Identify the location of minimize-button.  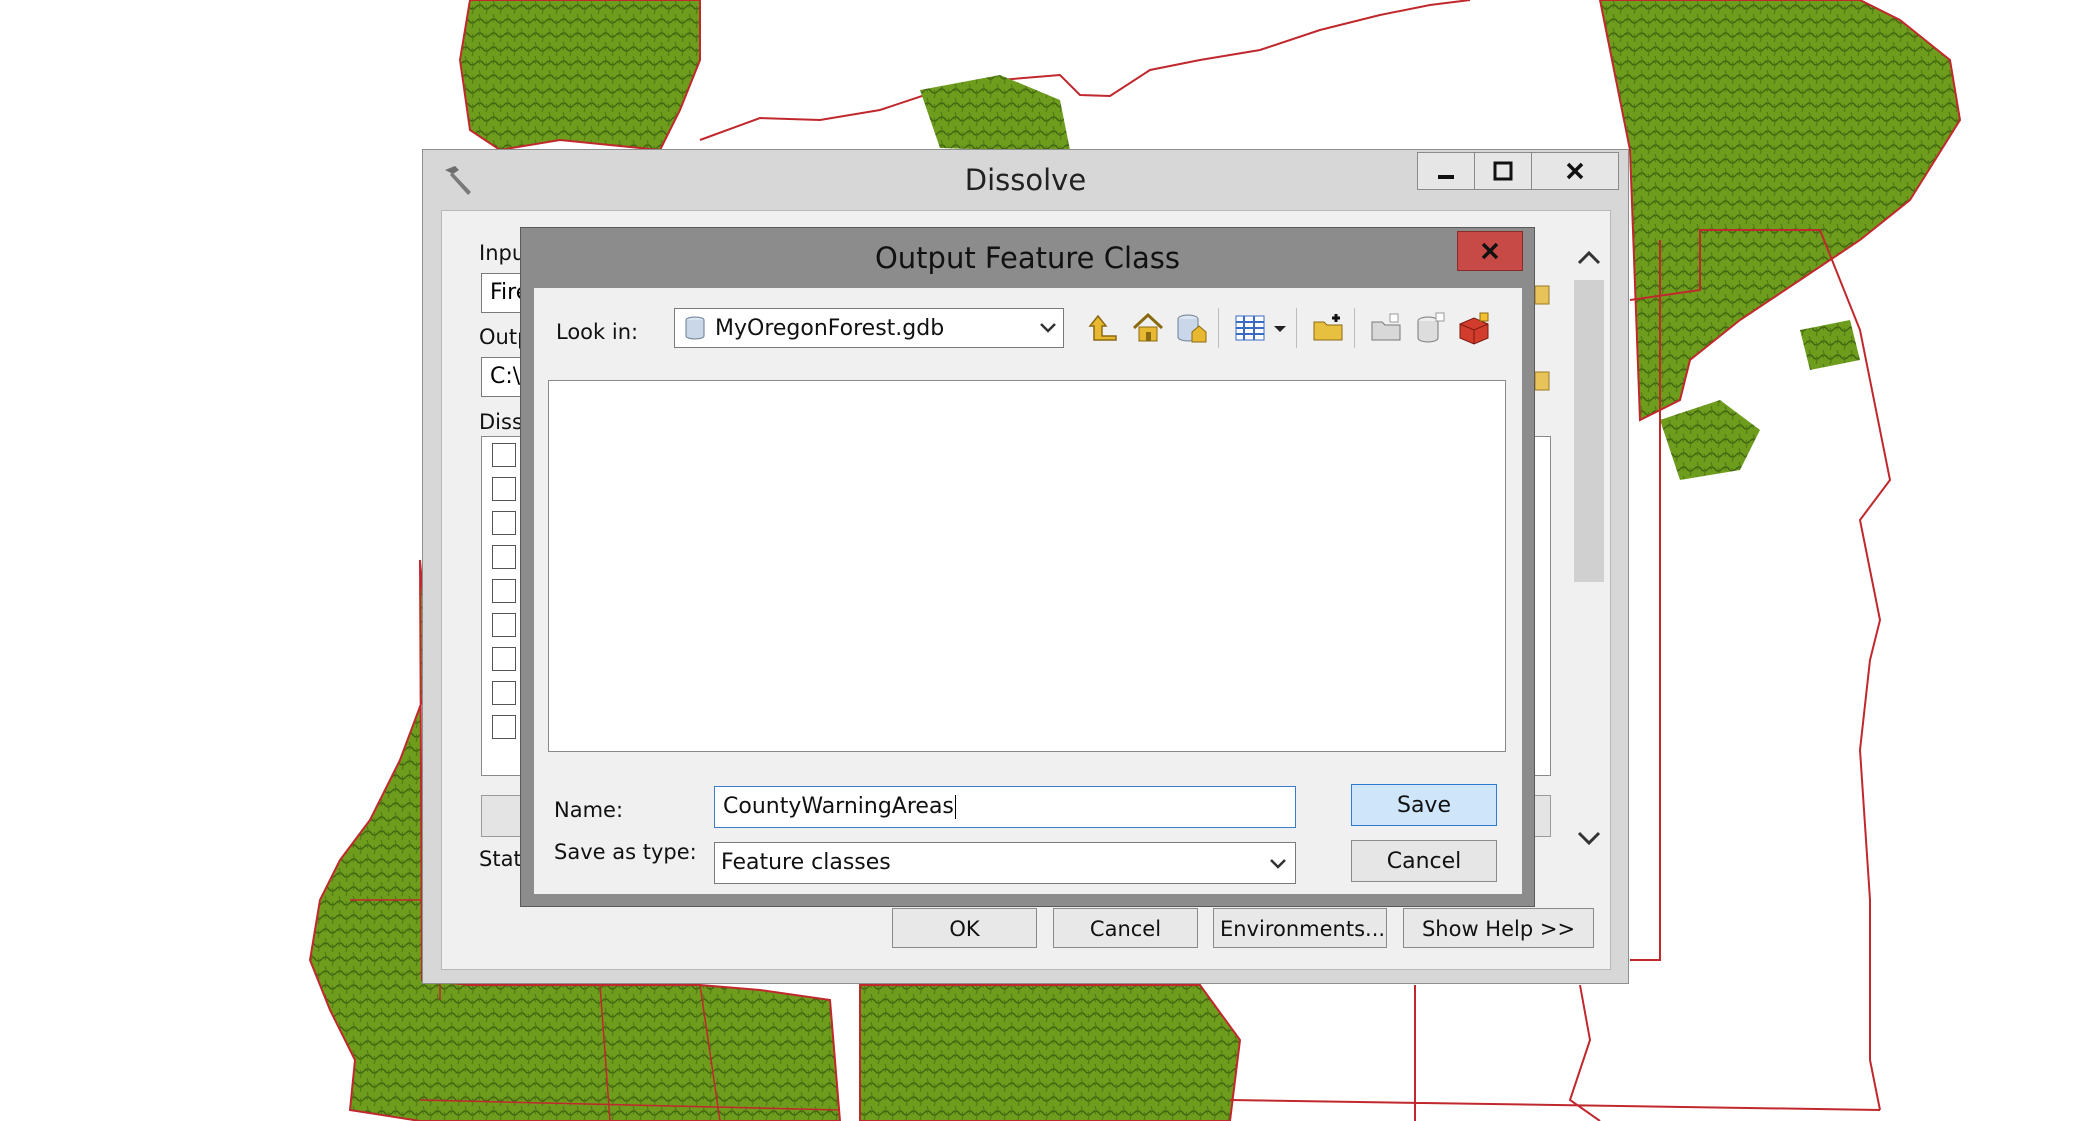
(1446, 171).